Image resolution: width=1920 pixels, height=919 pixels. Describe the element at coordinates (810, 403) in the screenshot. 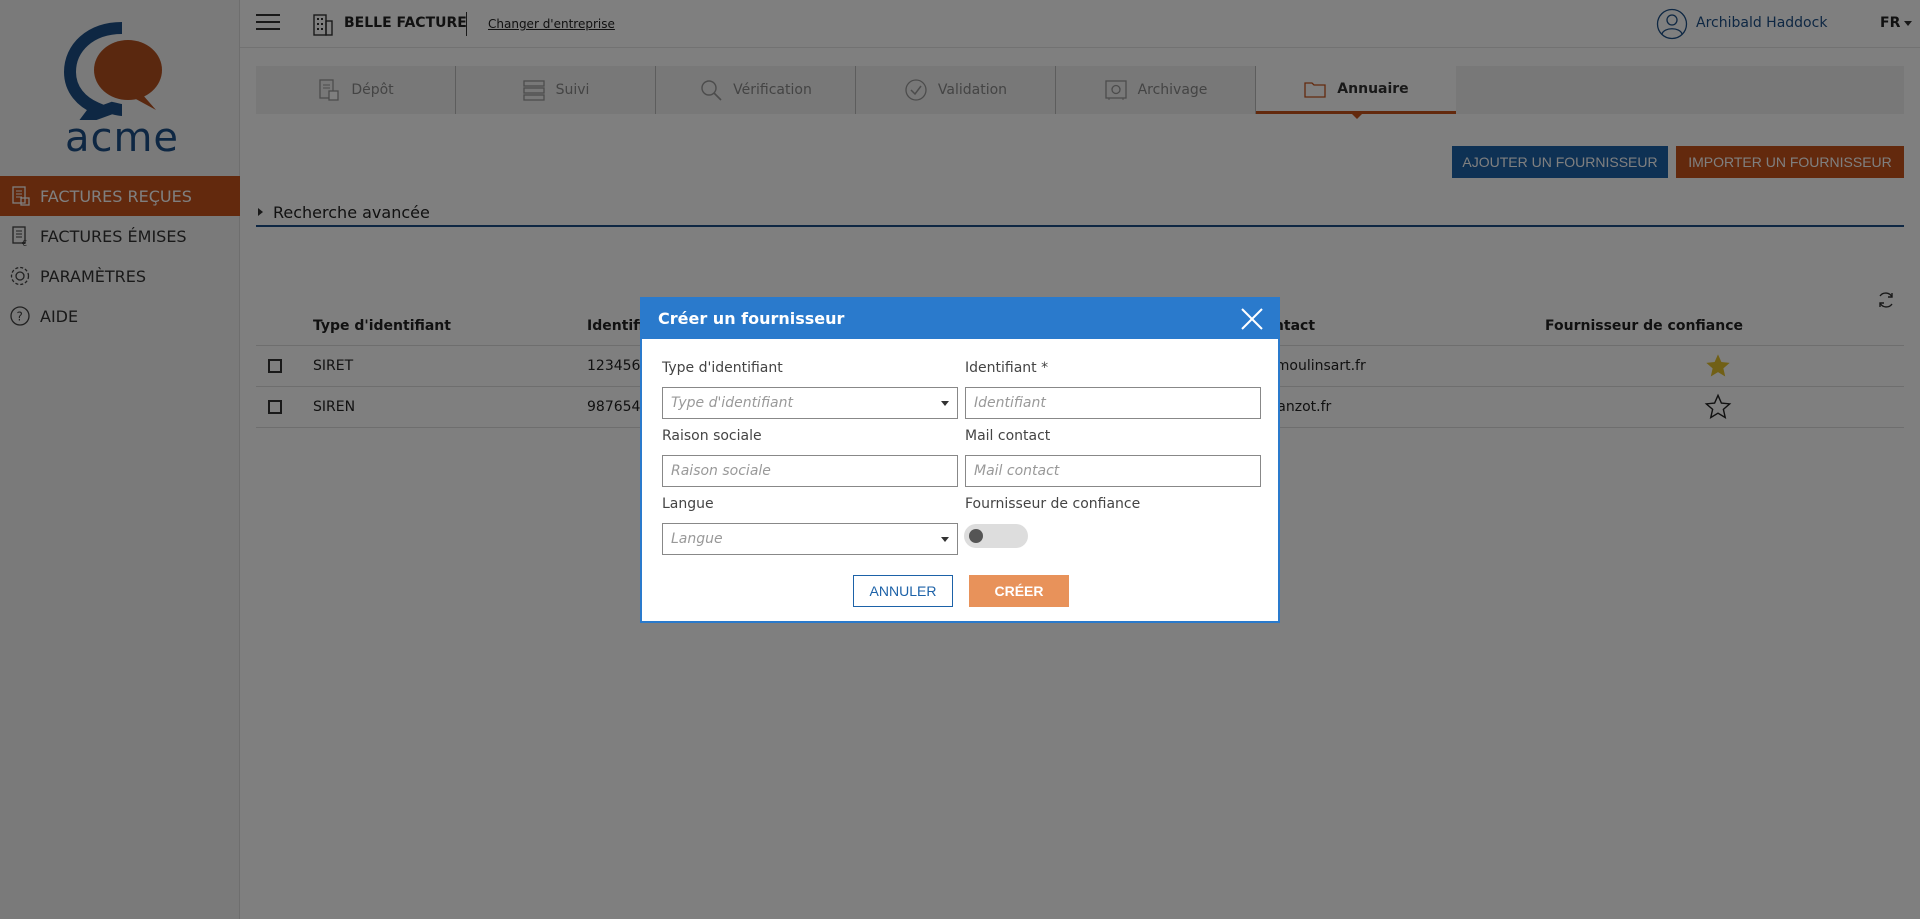

I see `type-select: Type d'identifiant` at that location.